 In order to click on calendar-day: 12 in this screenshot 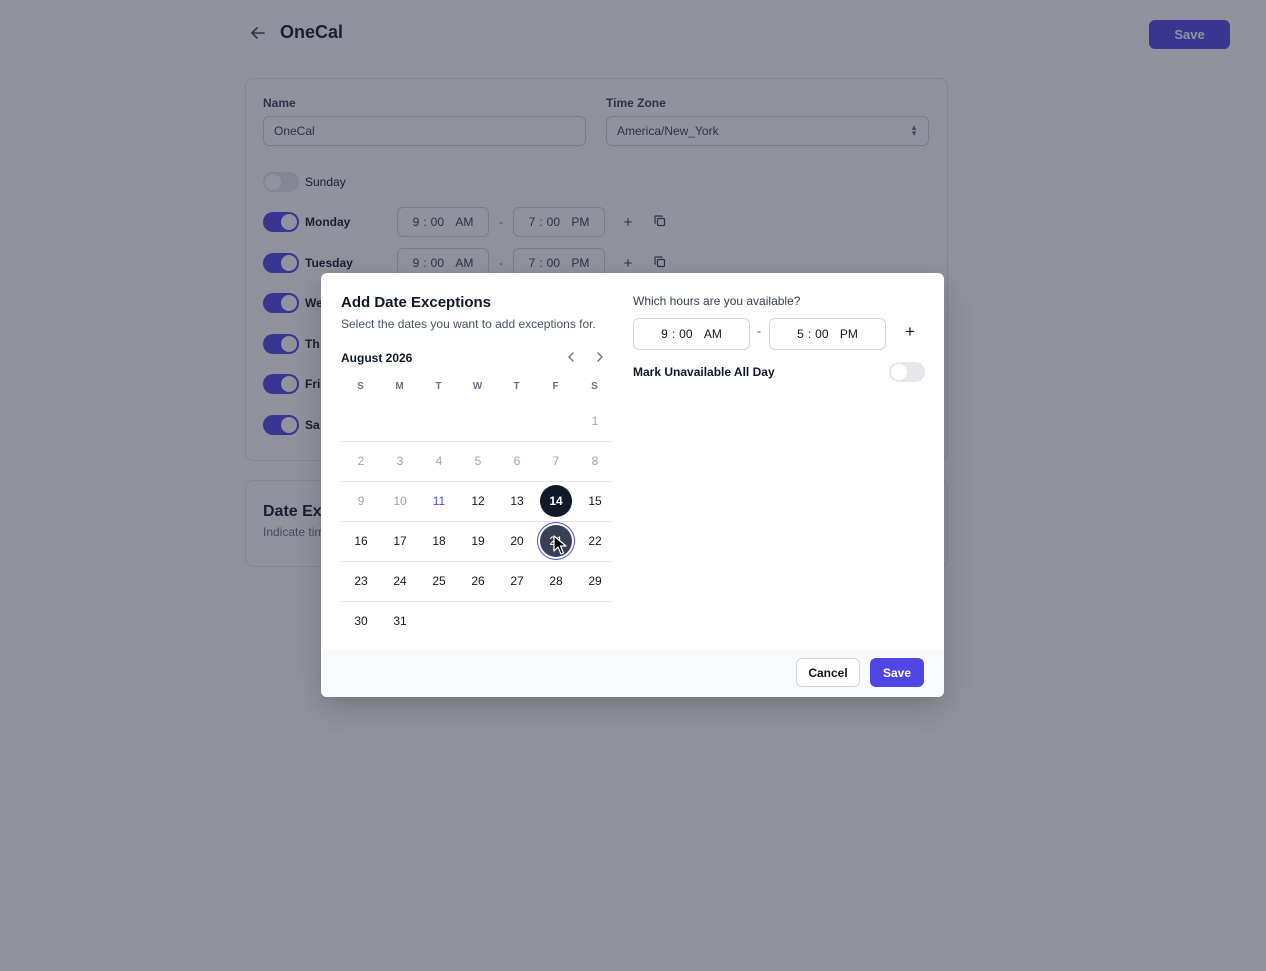, I will do `click(478, 501)`.